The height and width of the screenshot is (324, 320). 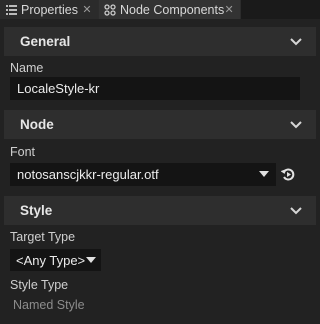 I want to click on tab-properties: Properties ✕, so click(x=49, y=9).